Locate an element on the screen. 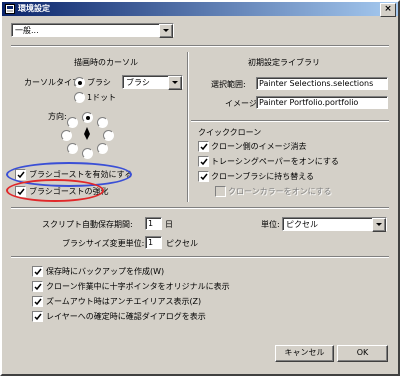  units-value: ピクセル is located at coordinates (302, 224).